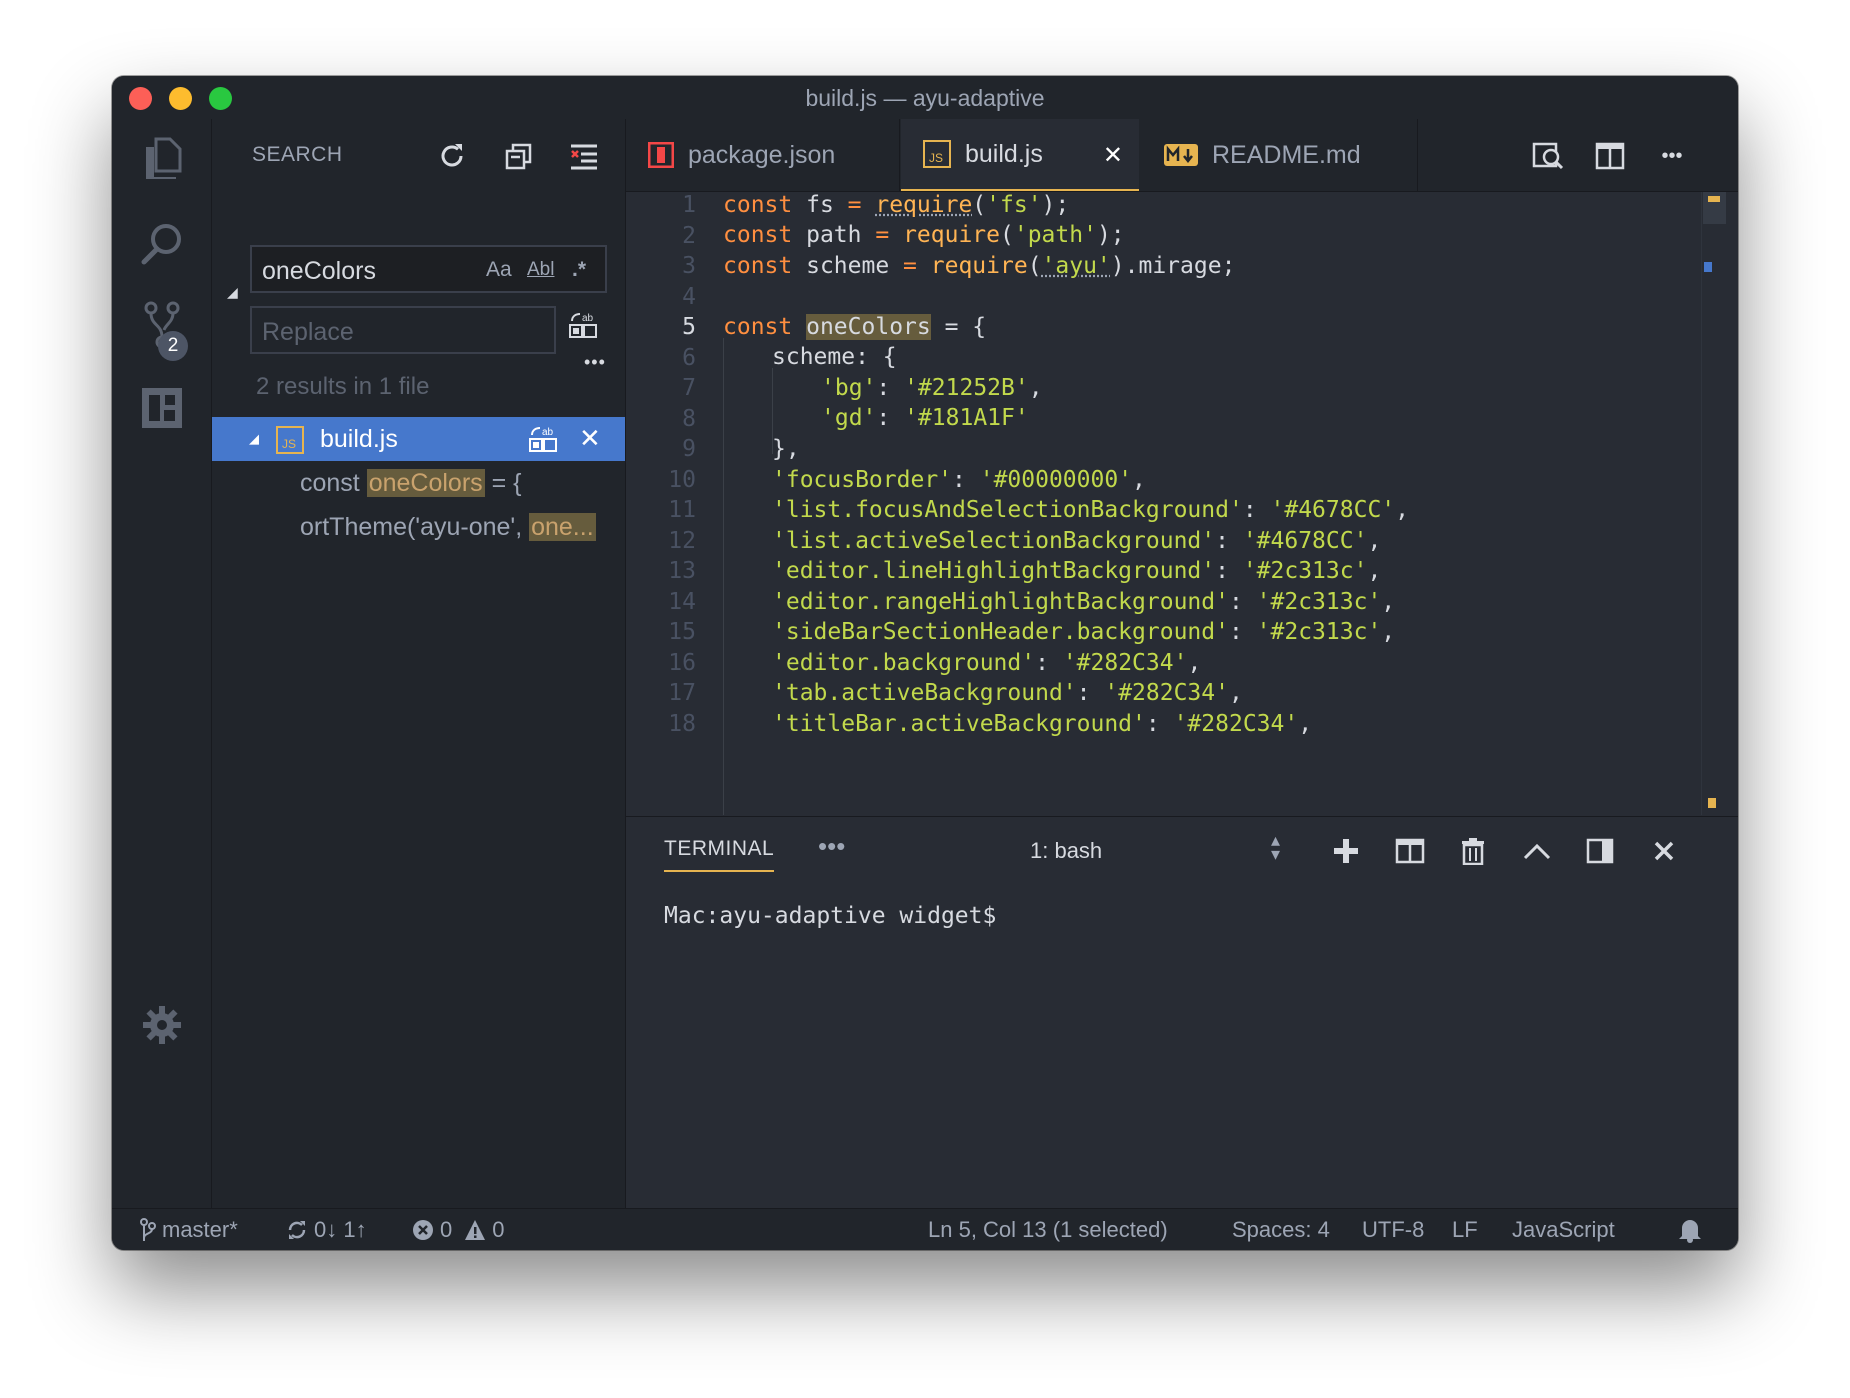  Describe the element at coordinates (588, 318) in the screenshot. I see `svg-text: ab` at that location.